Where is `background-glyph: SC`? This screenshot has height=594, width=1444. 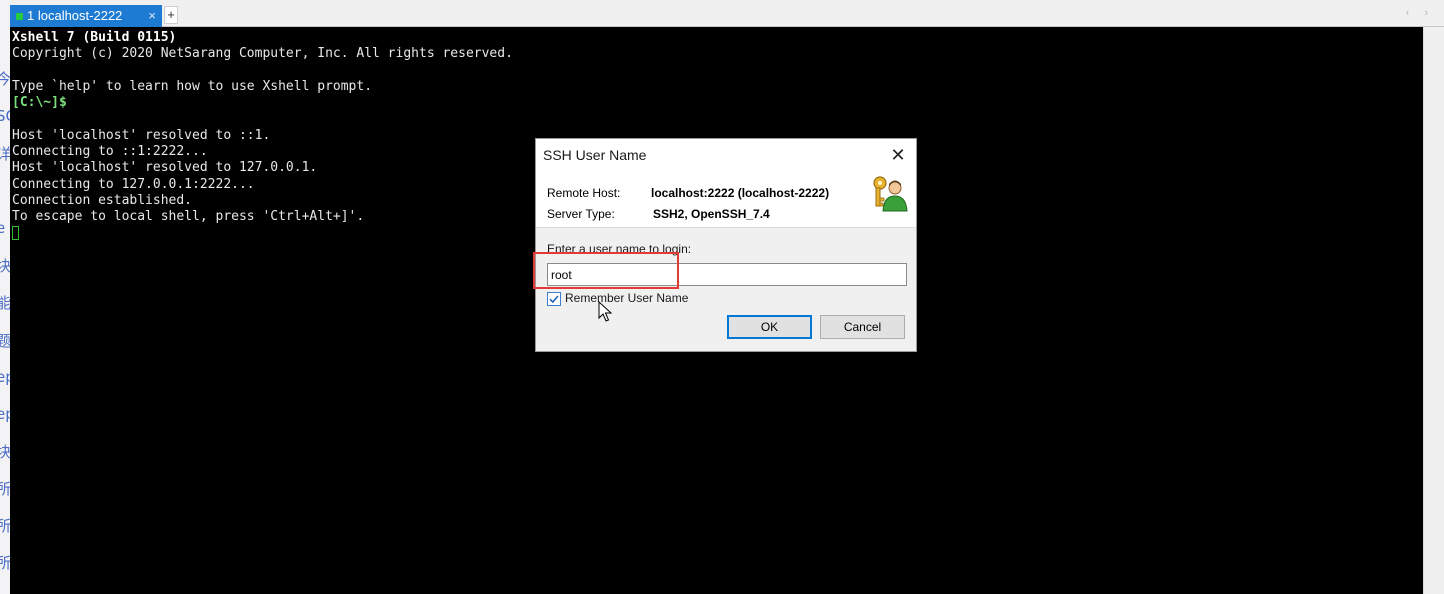 background-glyph: SC is located at coordinates (5, 116).